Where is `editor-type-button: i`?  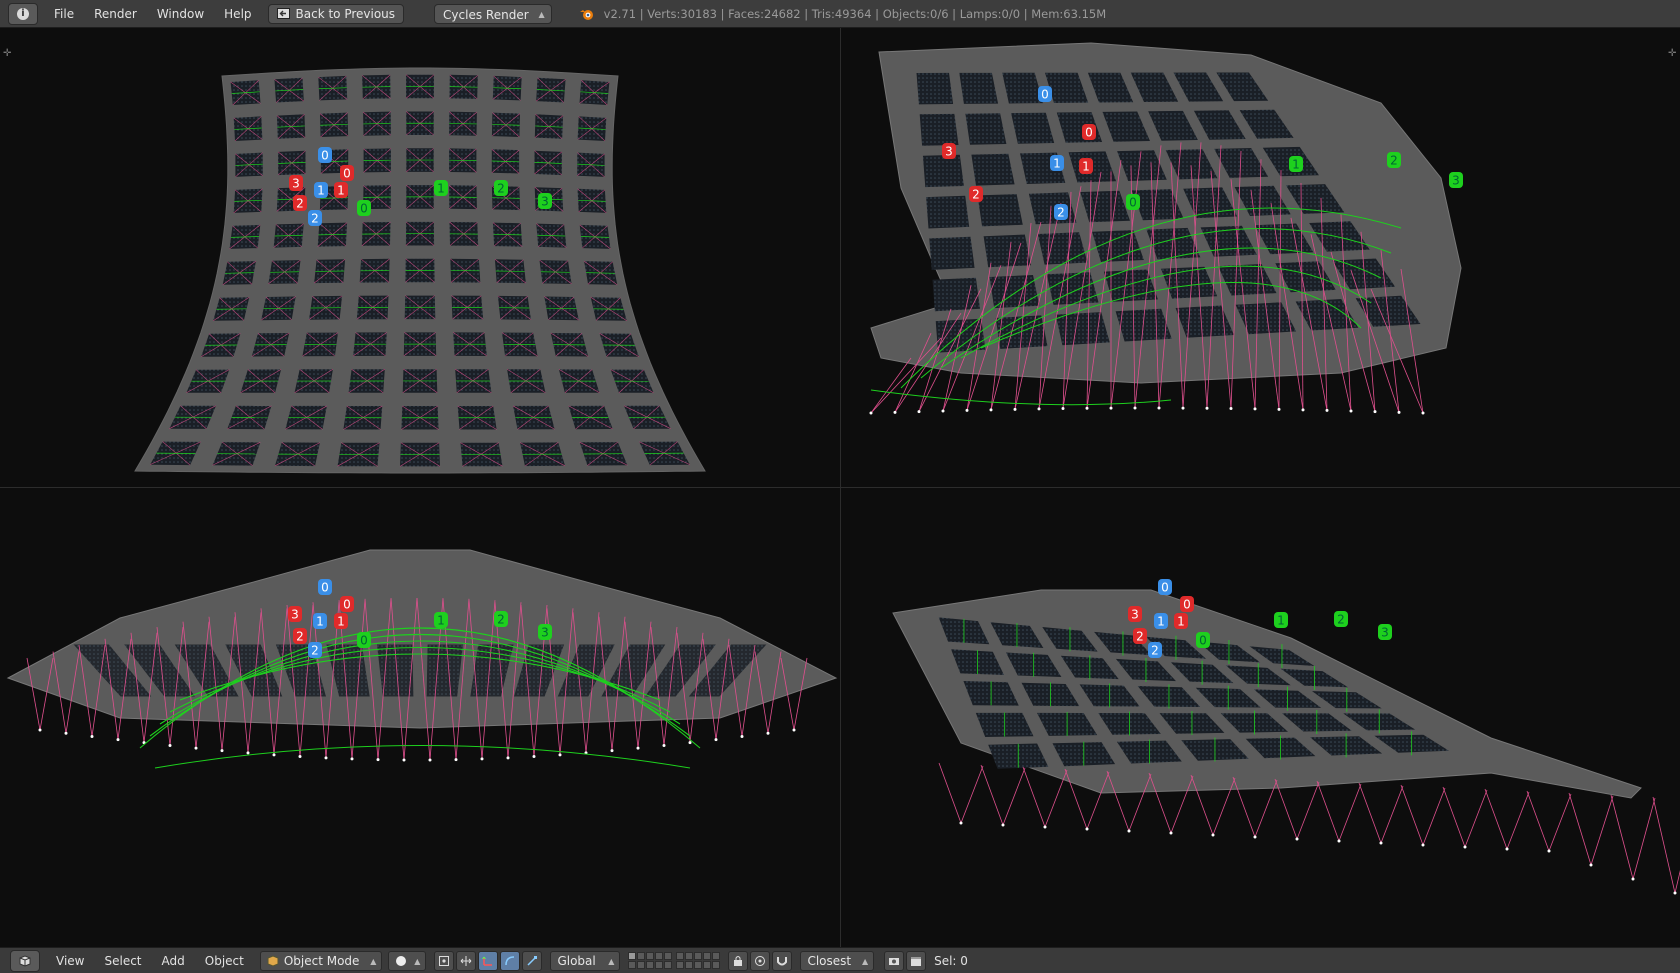
editor-type-button: i is located at coordinates (23, 13).